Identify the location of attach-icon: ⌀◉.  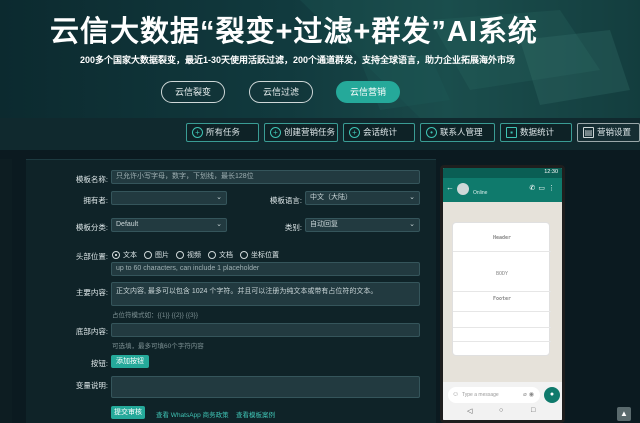
(529, 395).